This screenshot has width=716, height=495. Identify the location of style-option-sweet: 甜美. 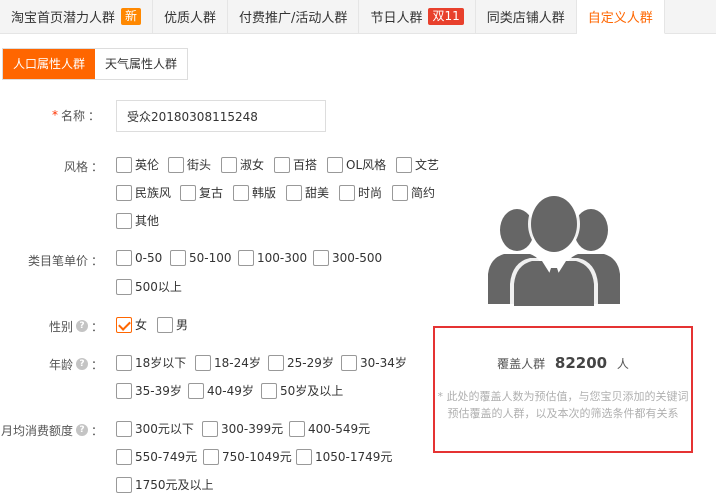
(307, 192).